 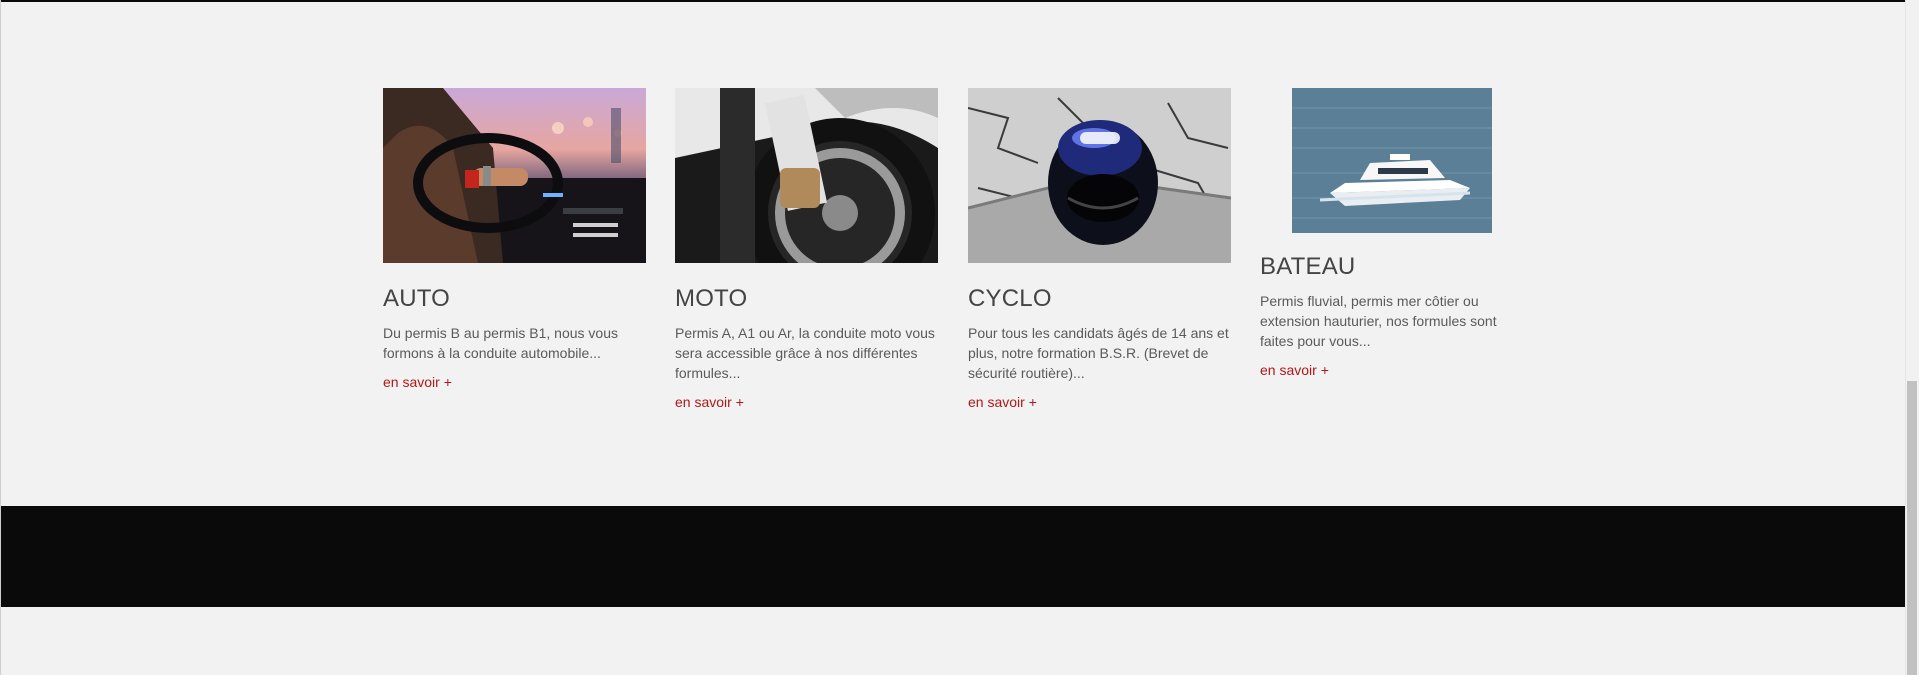 I want to click on moto-image, so click(x=806, y=175).